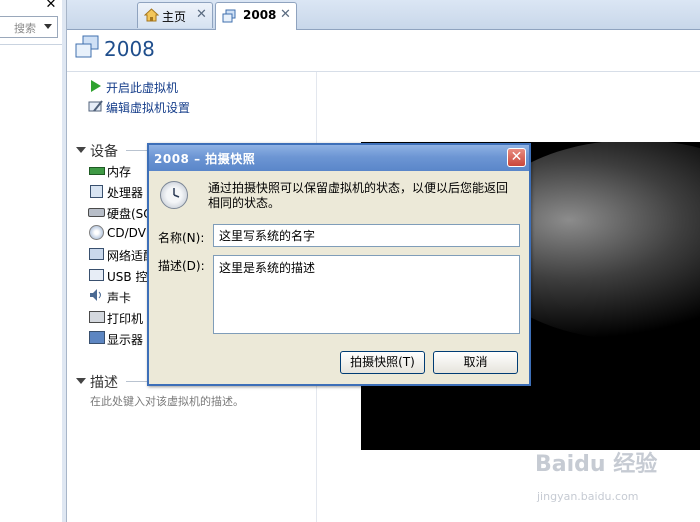 The image size is (700, 522). I want to click on sidebar, so click(31, 261).